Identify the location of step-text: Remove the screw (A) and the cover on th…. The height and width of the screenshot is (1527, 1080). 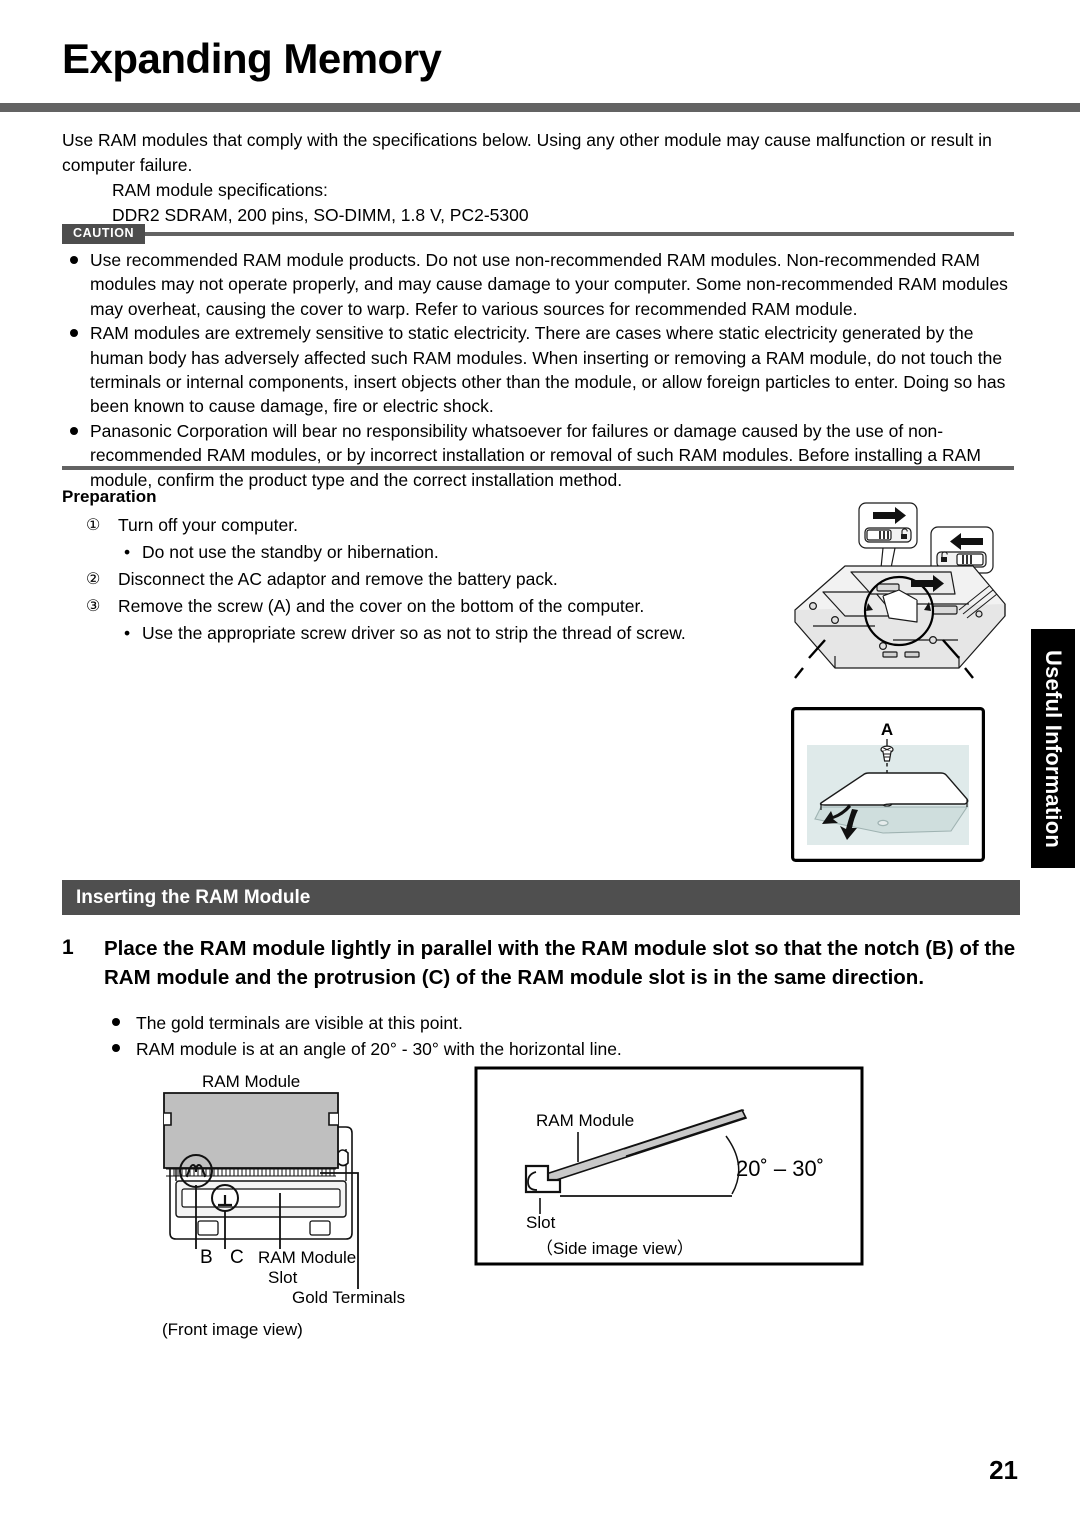
(381, 606).